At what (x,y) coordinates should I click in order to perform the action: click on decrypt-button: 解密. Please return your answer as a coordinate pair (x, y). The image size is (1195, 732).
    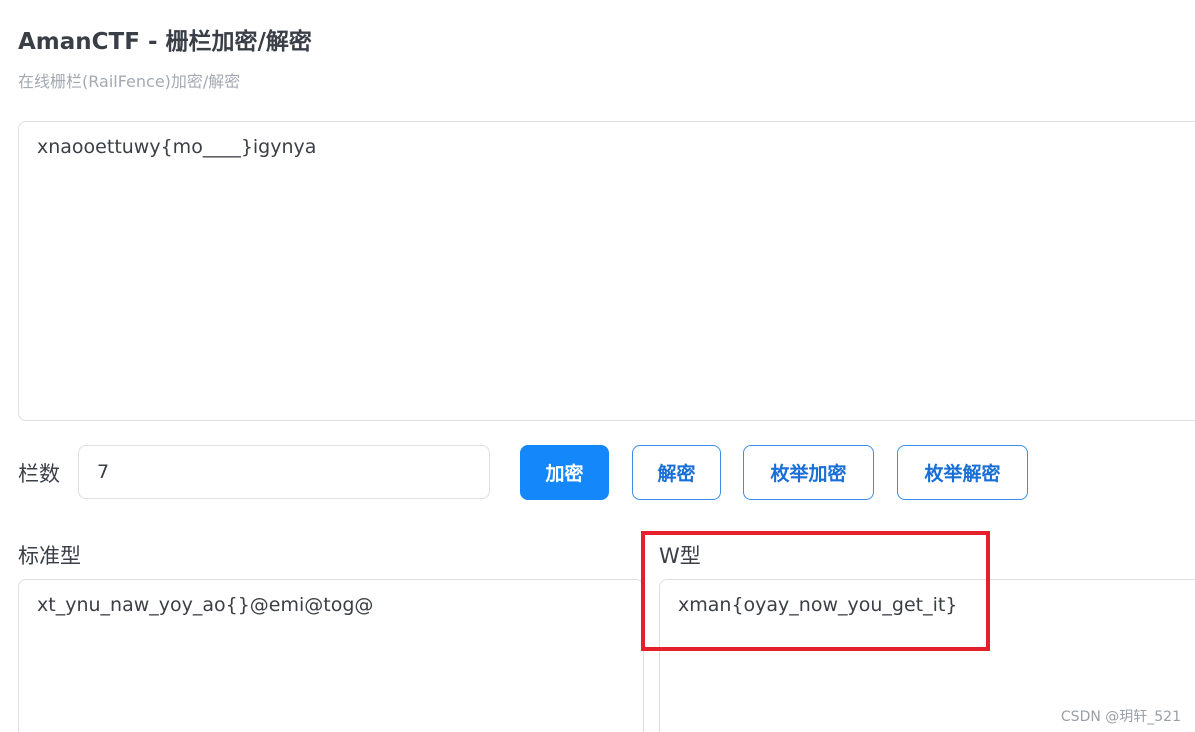
    Looking at the image, I should click on (676, 472).